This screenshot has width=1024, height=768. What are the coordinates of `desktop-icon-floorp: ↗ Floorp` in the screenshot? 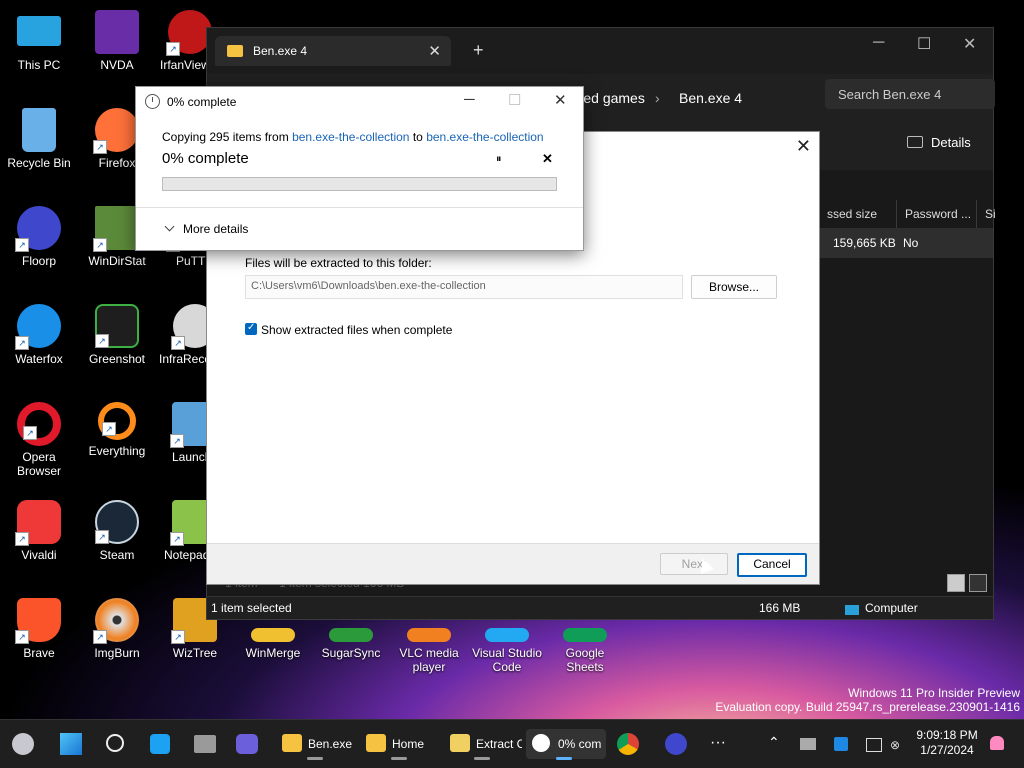 It's located at (39, 237).